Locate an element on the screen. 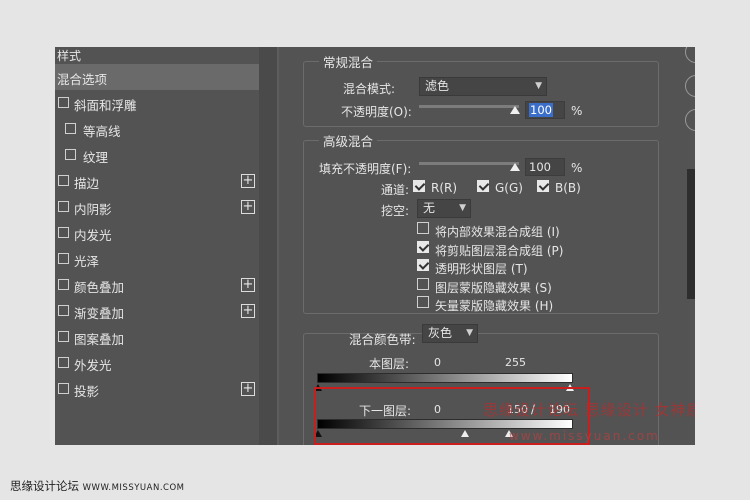  sidebar-item: 等高线 is located at coordinates (157, 129).